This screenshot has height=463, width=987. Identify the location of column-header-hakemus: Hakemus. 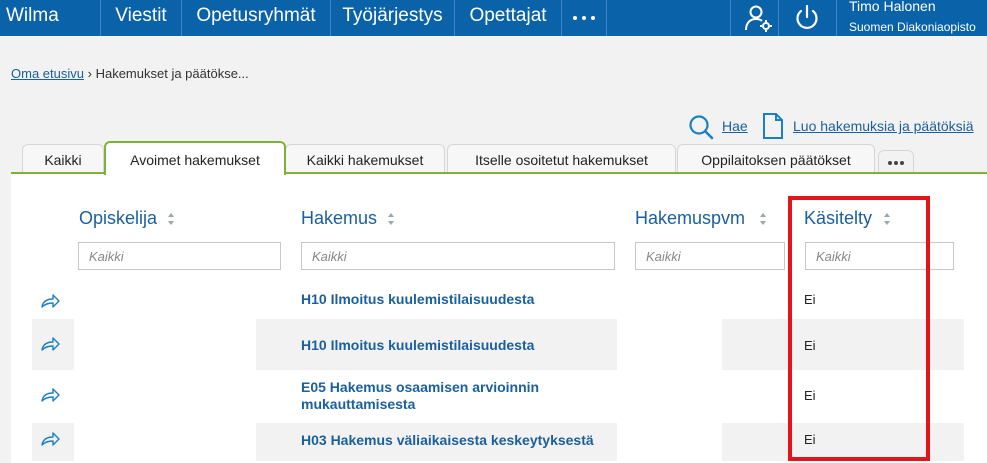
(339, 218).